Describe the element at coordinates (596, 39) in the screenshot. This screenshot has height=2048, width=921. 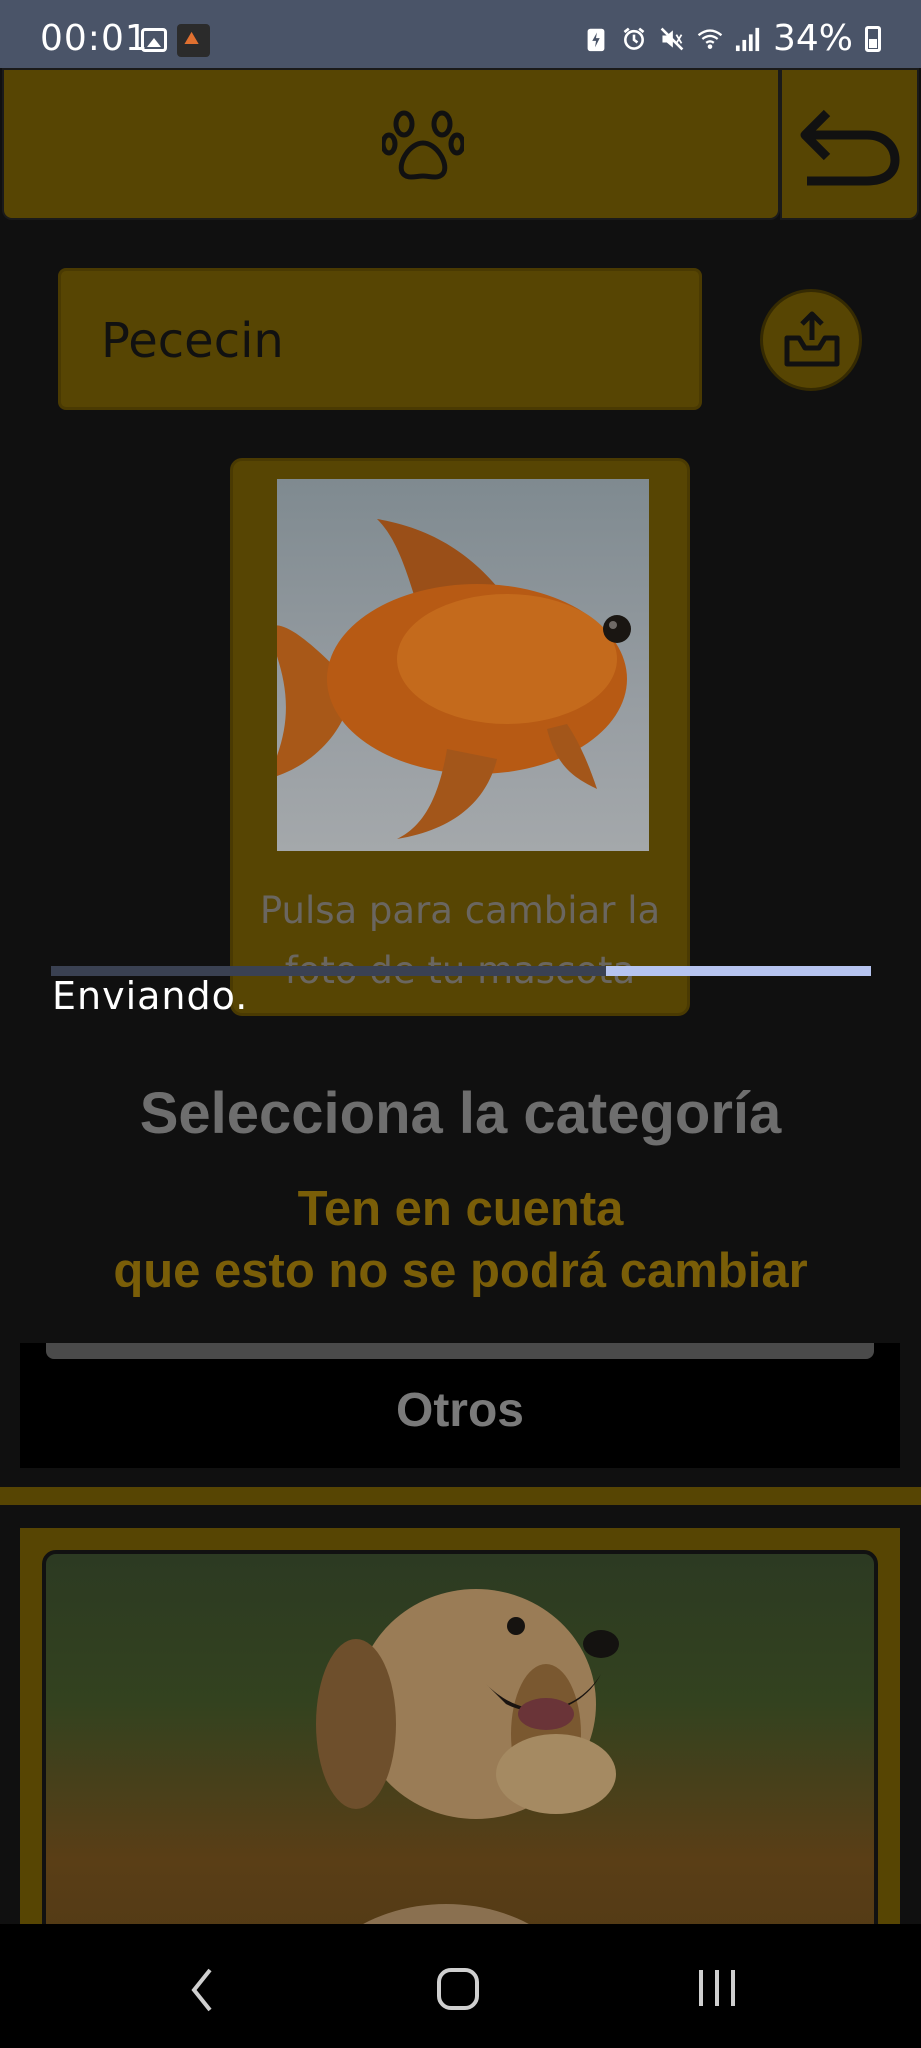
I see `battery-saver-icon` at that location.